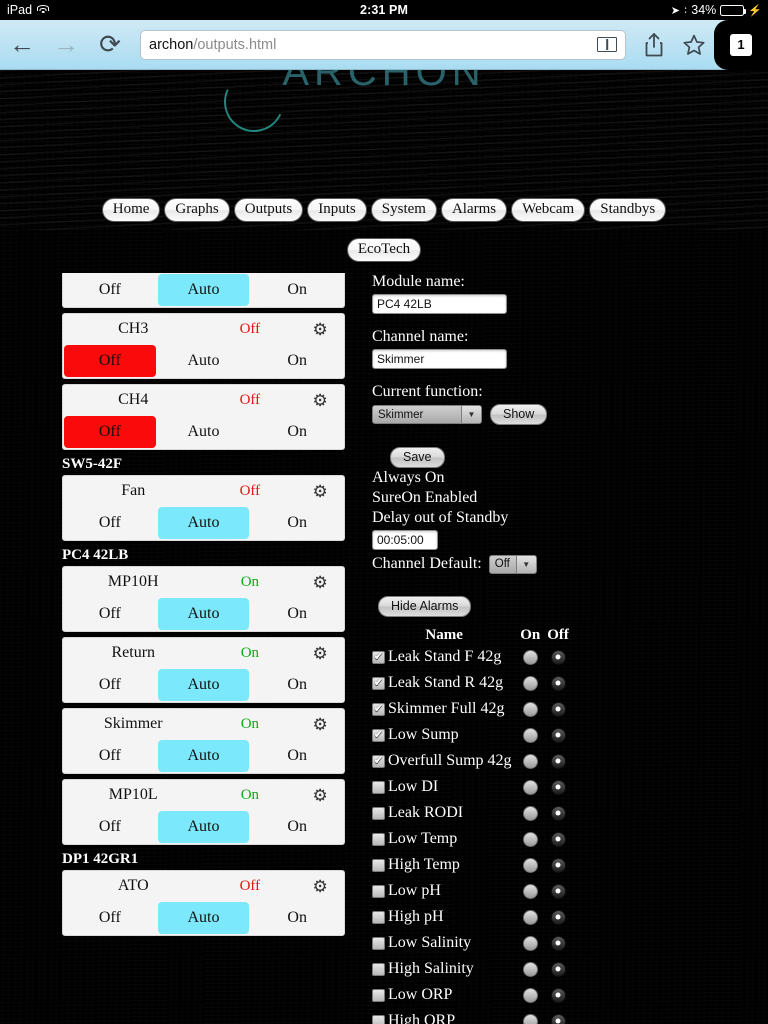 Image resolution: width=768 pixels, height=1024 pixels. I want to click on nav-item-home: Home, so click(131, 210).